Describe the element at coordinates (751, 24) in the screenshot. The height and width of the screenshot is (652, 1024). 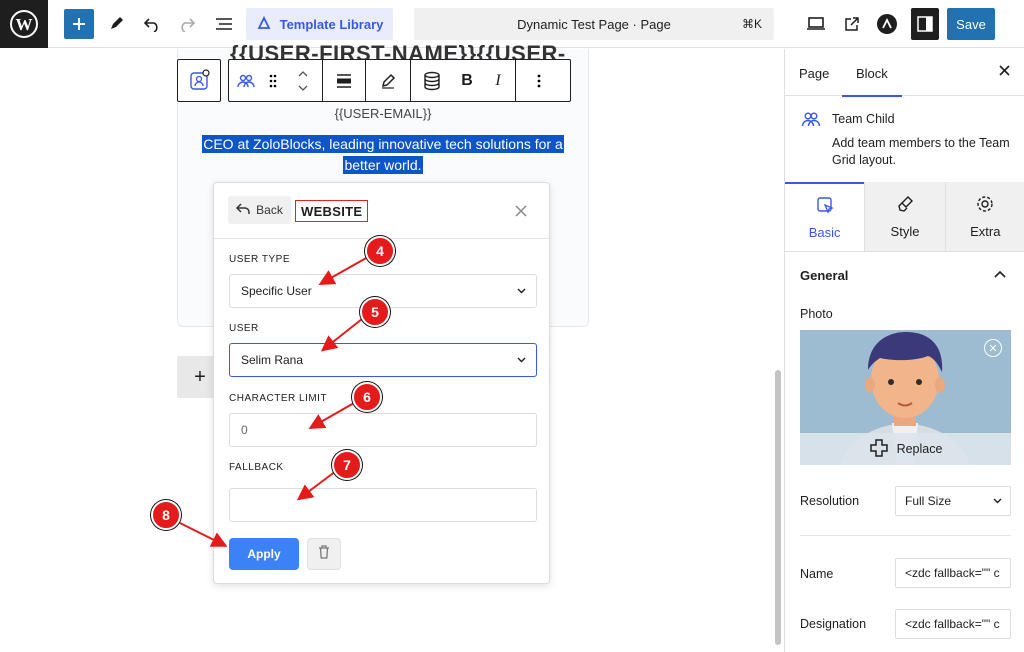
I see `command-shortcut: ⌘K` at that location.